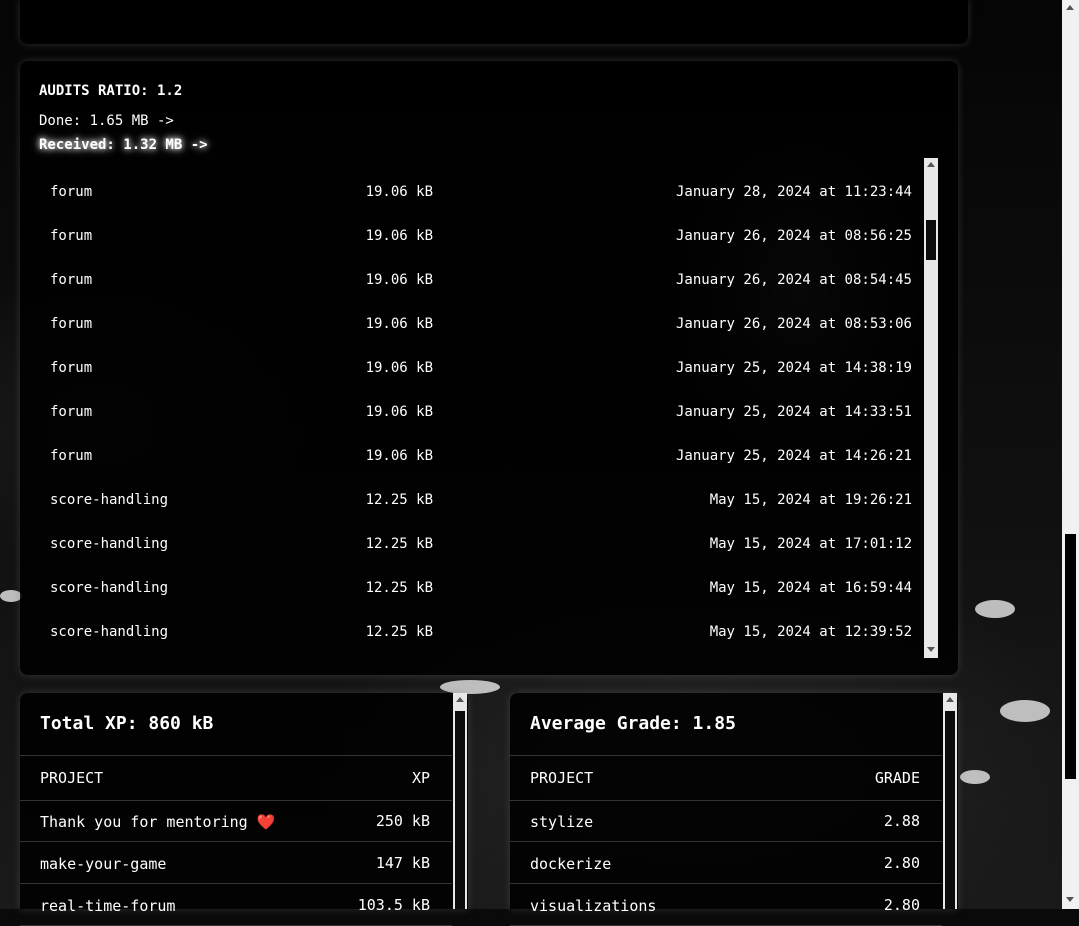 The height and width of the screenshot is (926, 1079). I want to click on row-value: 250 kB, so click(402, 821).